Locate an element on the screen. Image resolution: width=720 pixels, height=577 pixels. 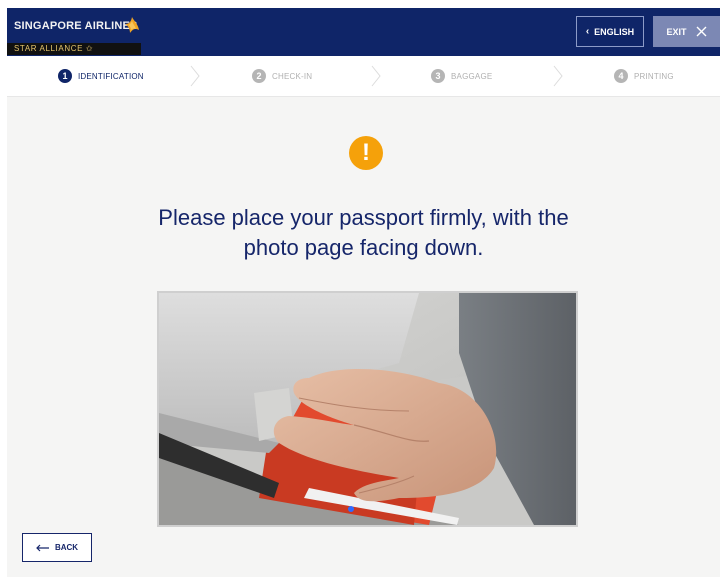
step-number: 2 is located at coordinates (259, 76).